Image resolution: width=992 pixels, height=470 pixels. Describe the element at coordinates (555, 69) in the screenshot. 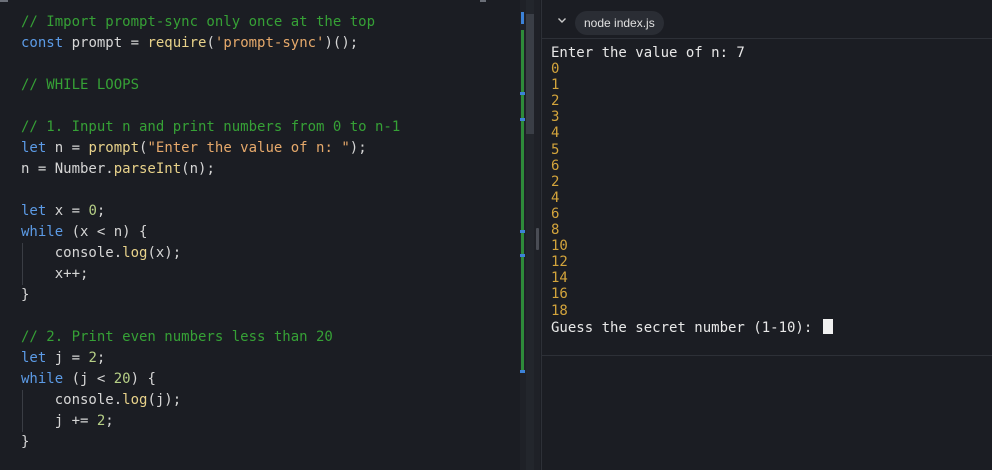

I see `terminal-text: 0` at that location.